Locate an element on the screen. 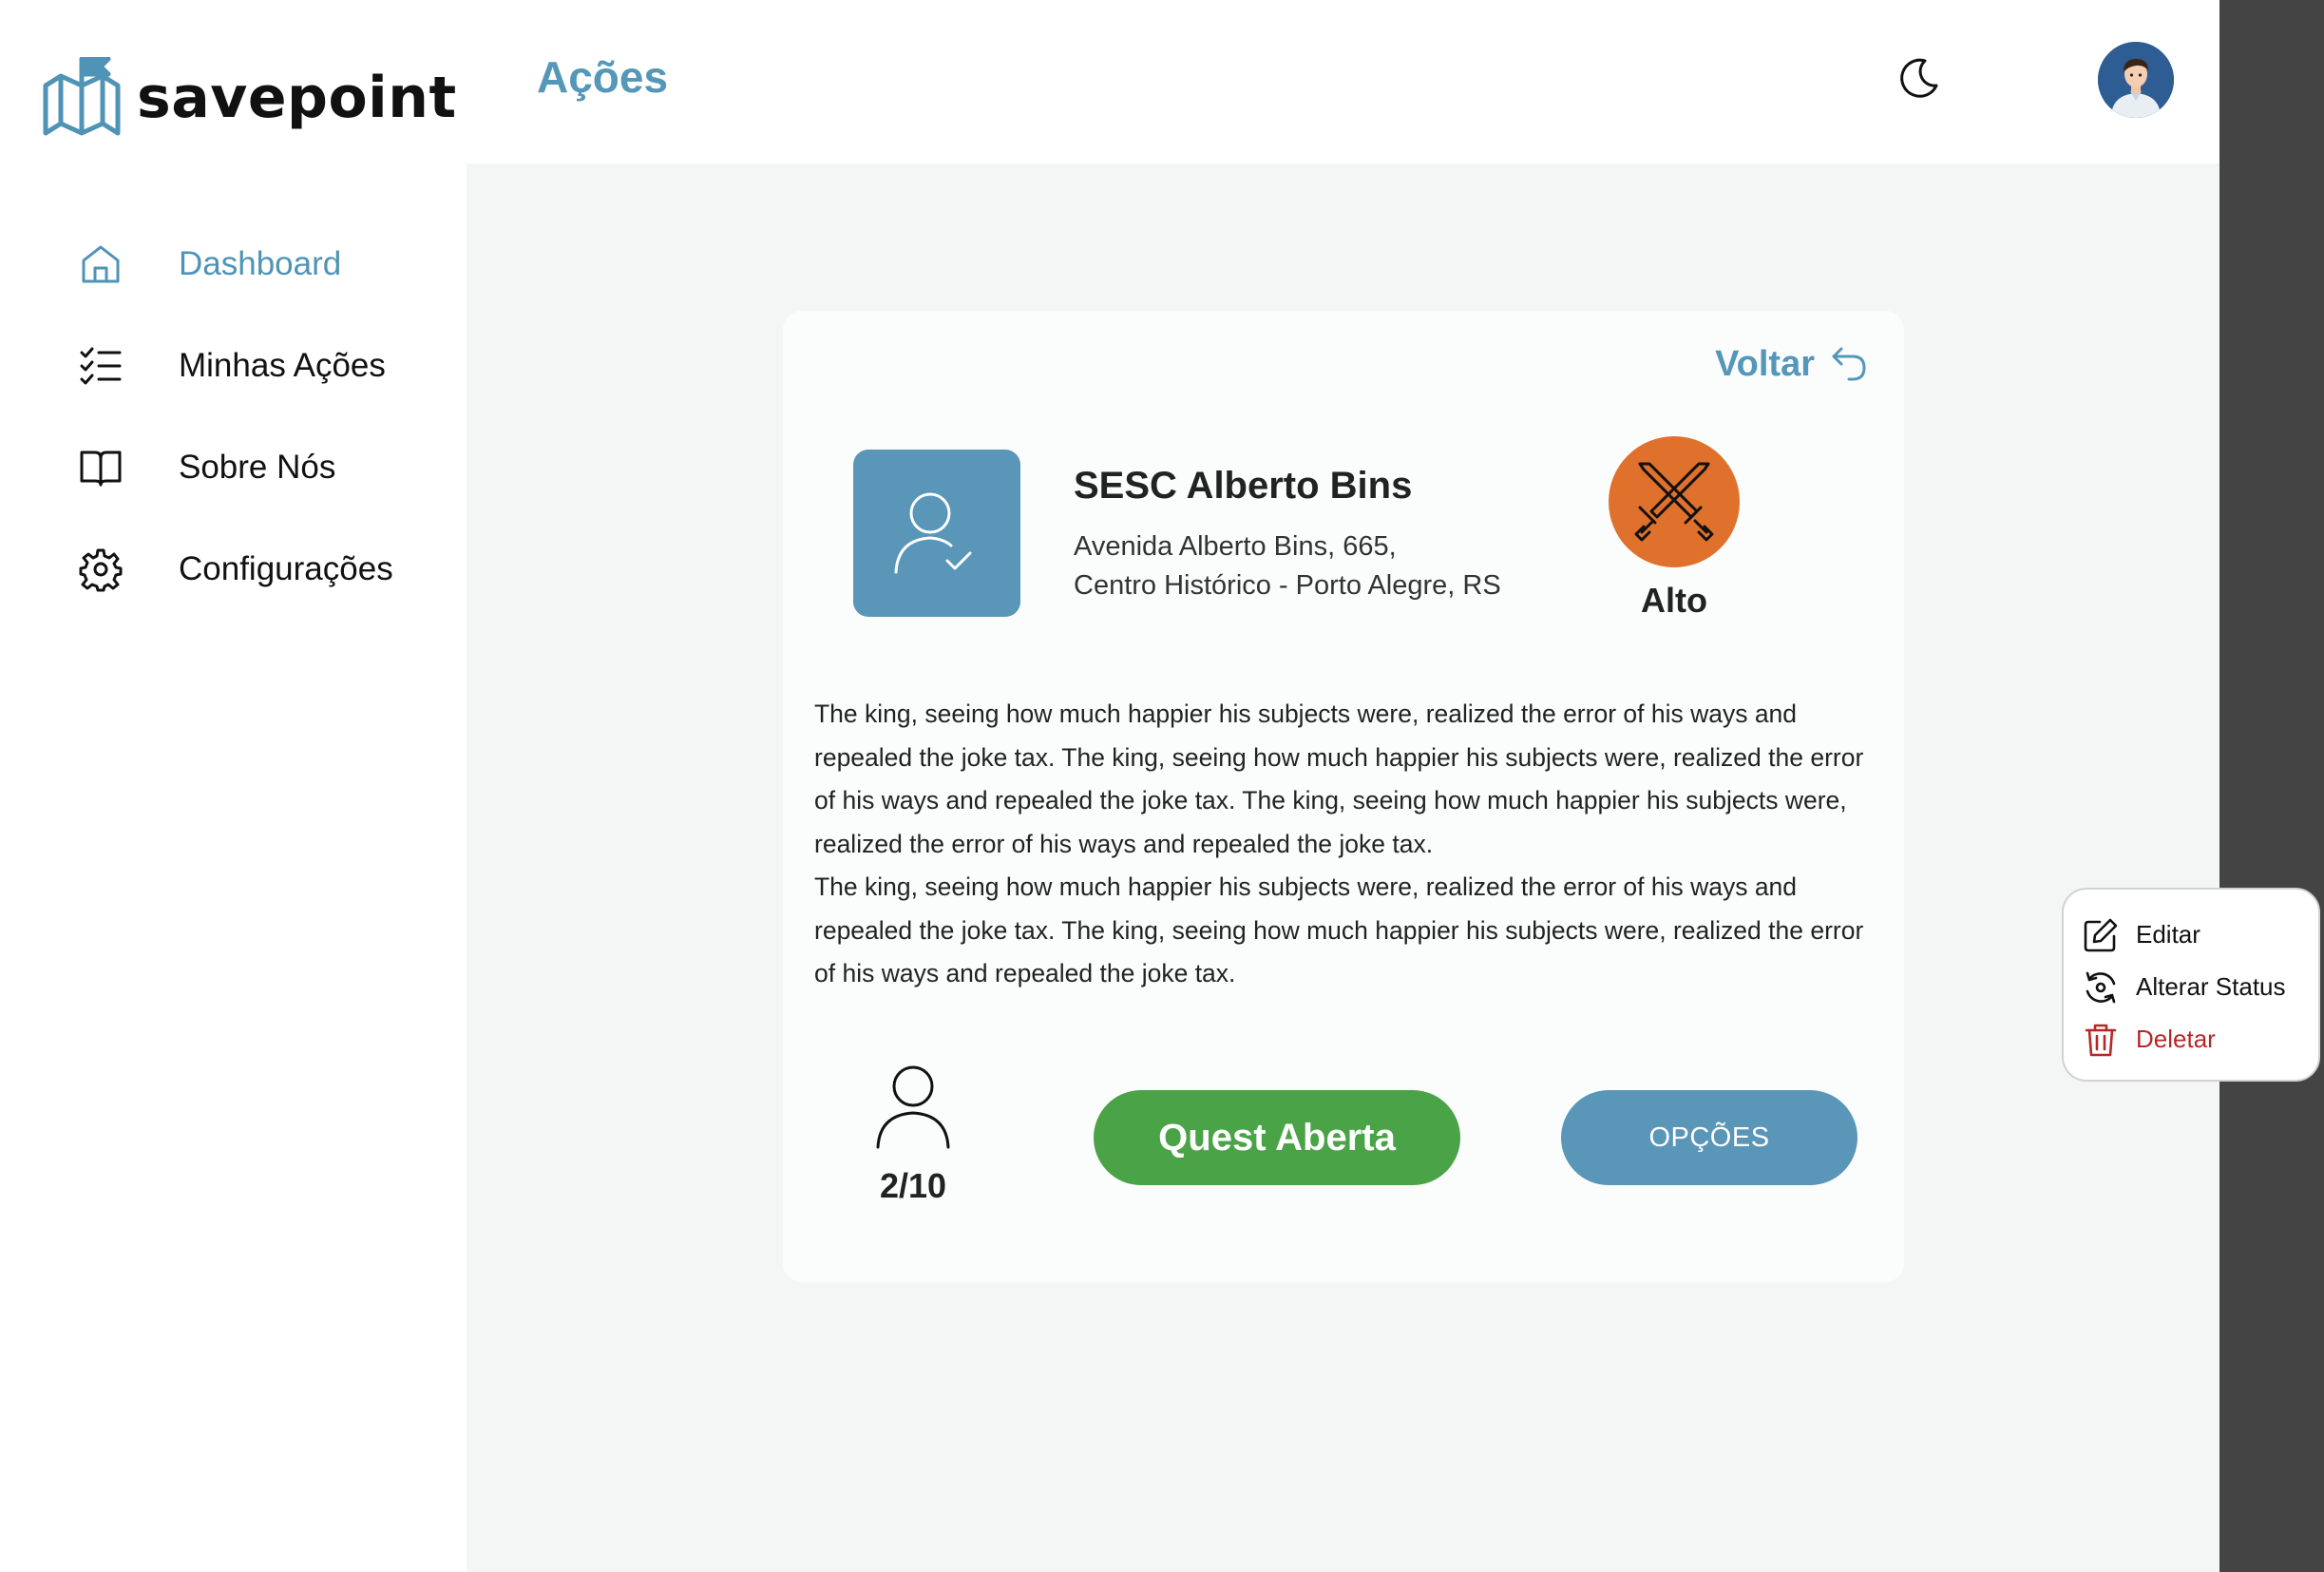 Image resolution: width=2324 pixels, height=1572 pixels. page-title: Ações is located at coordinates (603, 77).